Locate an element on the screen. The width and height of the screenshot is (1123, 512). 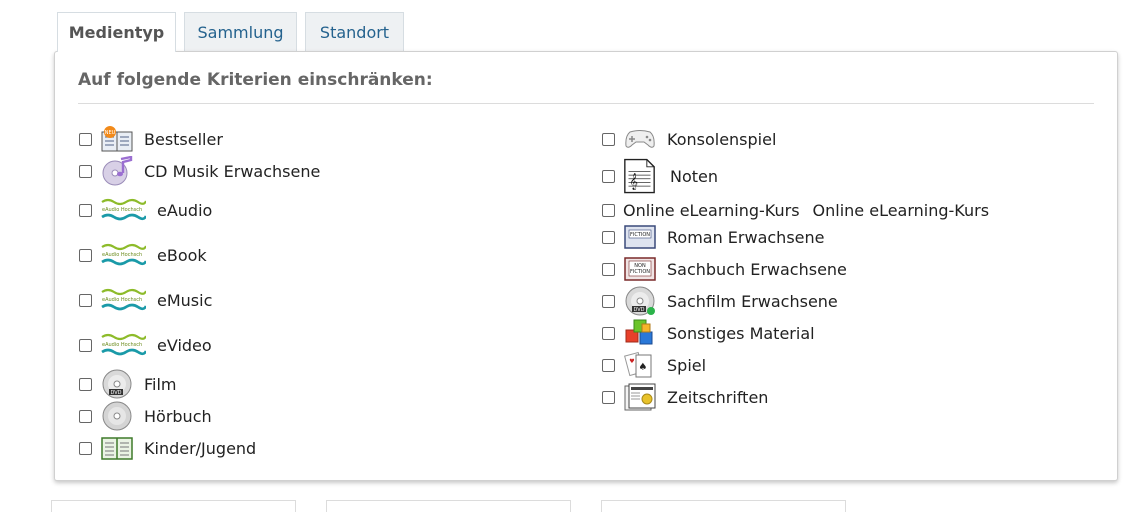
tab-standort: Standort is located at coordinates (354, 31).